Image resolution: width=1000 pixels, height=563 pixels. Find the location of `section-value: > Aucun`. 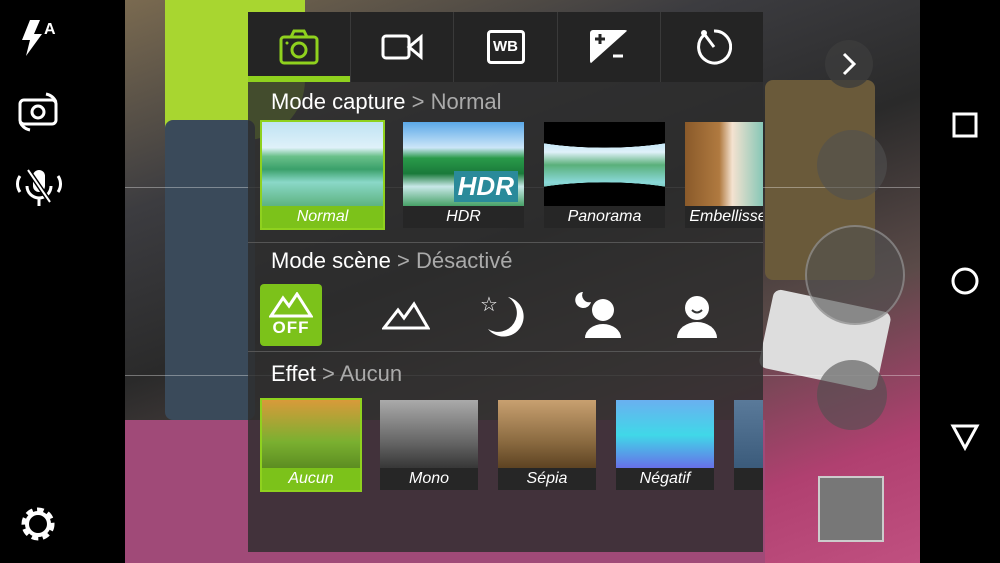

section-value: > Aucun is located at coordinates (362, 373).